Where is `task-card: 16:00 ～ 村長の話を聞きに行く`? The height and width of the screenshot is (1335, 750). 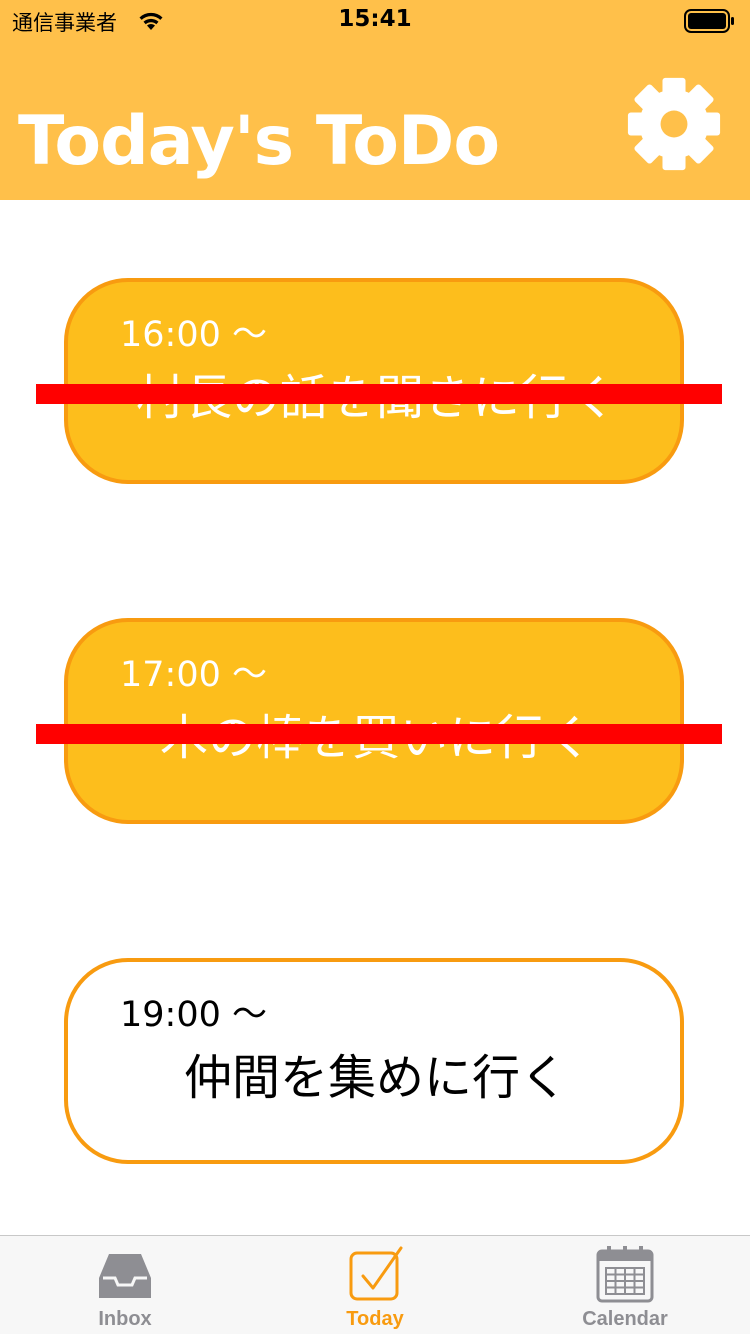
task-card: 16:00 ～ 村長の話を聞きに行く is located at coordinates (379, 381).